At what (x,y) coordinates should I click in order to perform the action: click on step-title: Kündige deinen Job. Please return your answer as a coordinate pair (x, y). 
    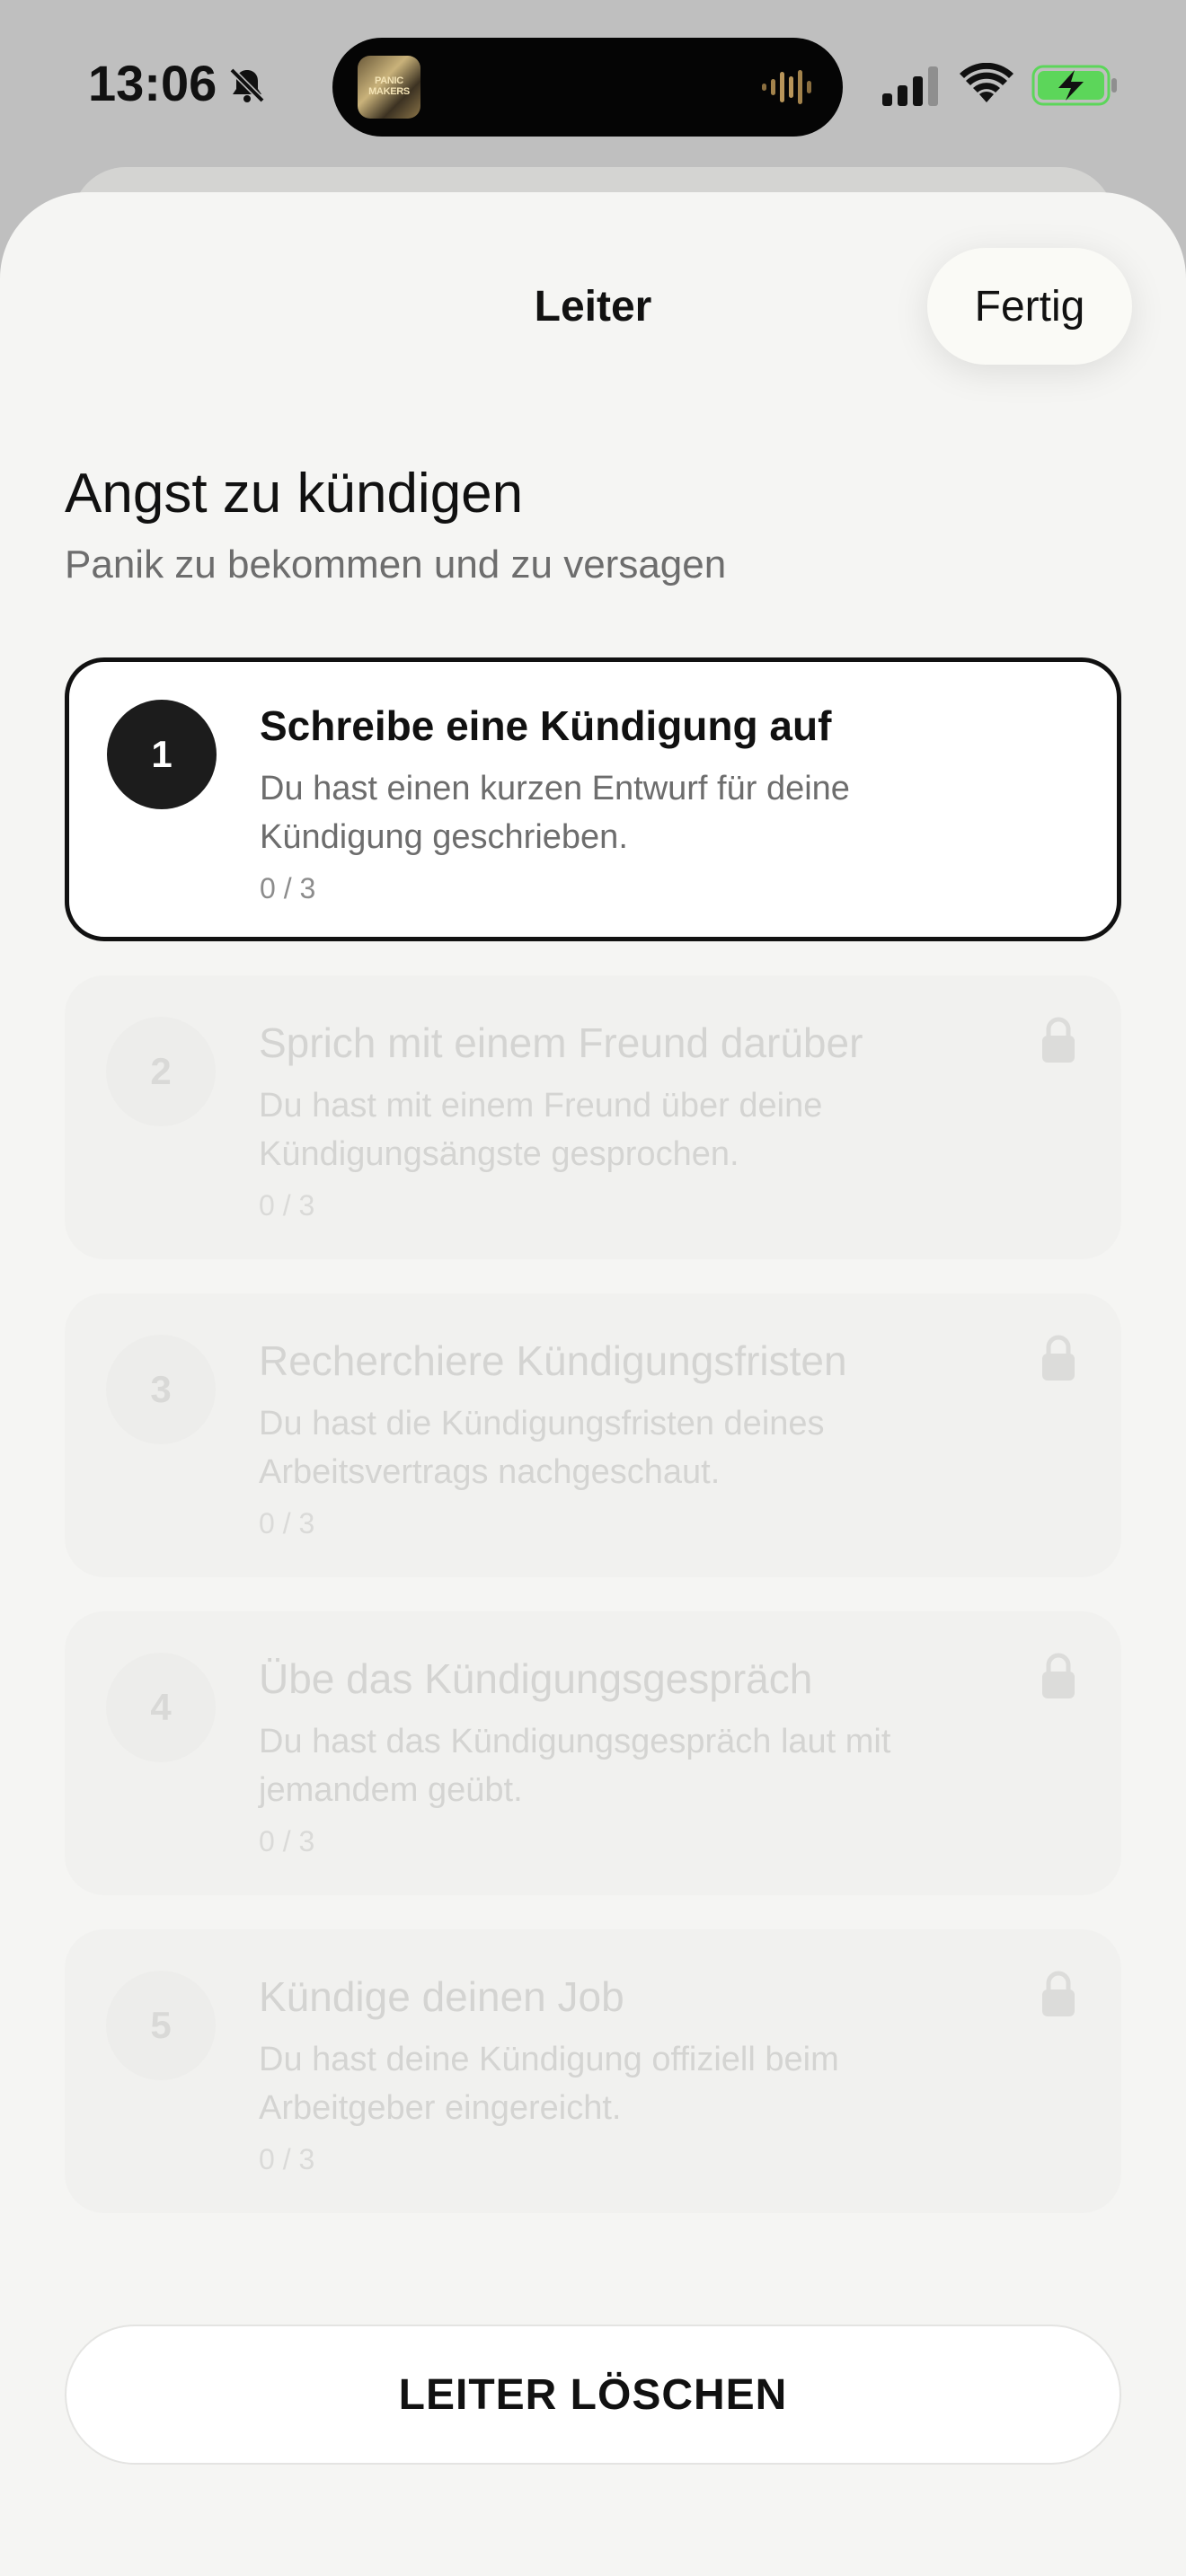
    Looking at the image, I should click on (441, 1997).